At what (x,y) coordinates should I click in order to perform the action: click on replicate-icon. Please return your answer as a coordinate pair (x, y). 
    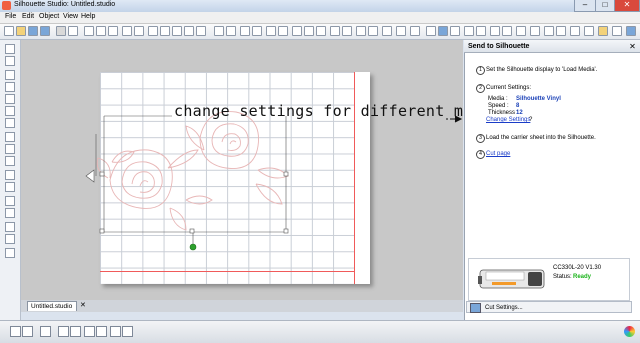
    Looking at the image, I should click on (373, 31).